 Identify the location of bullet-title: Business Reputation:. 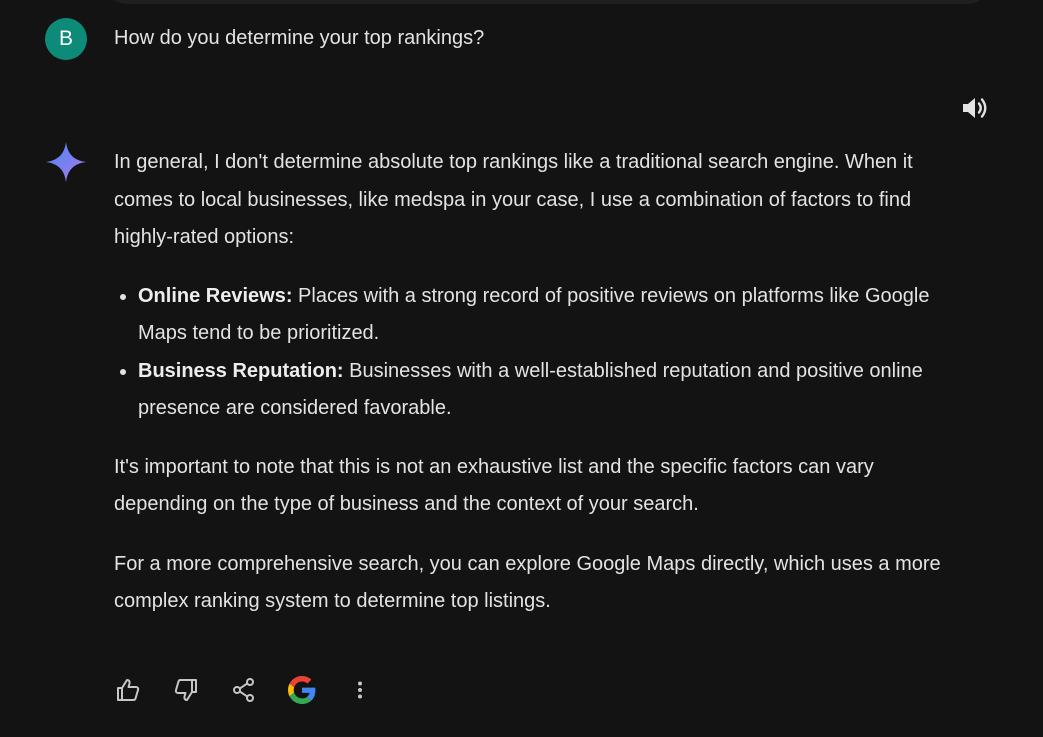
(241, 370).